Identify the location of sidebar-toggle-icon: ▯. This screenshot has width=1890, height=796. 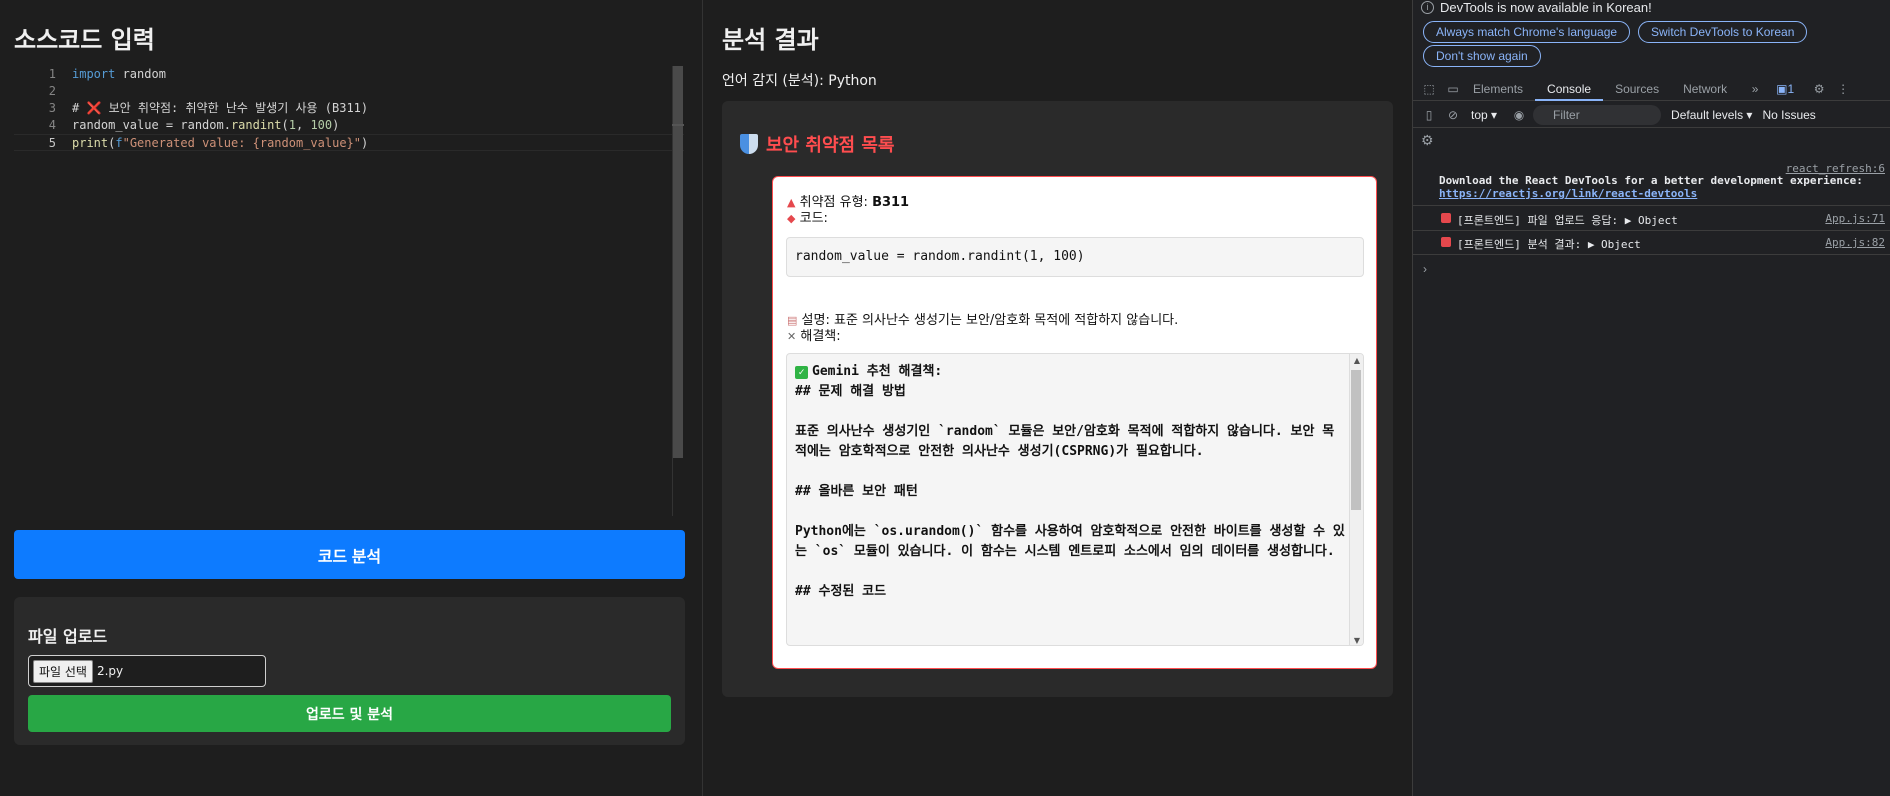
(1429, 115).